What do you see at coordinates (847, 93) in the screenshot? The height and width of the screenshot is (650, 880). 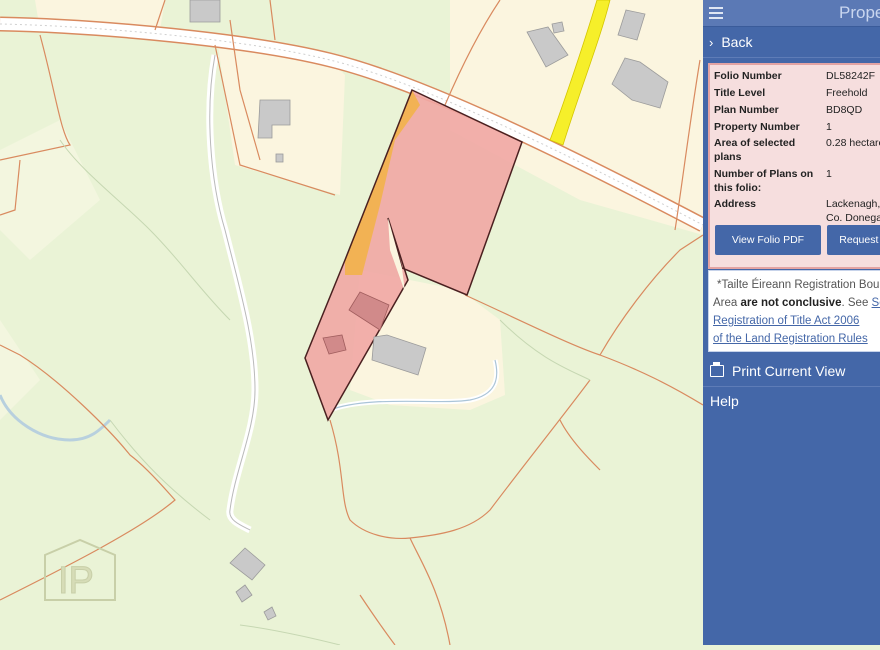 I see `info-value: Freehold` at bounding box center [847, 93].